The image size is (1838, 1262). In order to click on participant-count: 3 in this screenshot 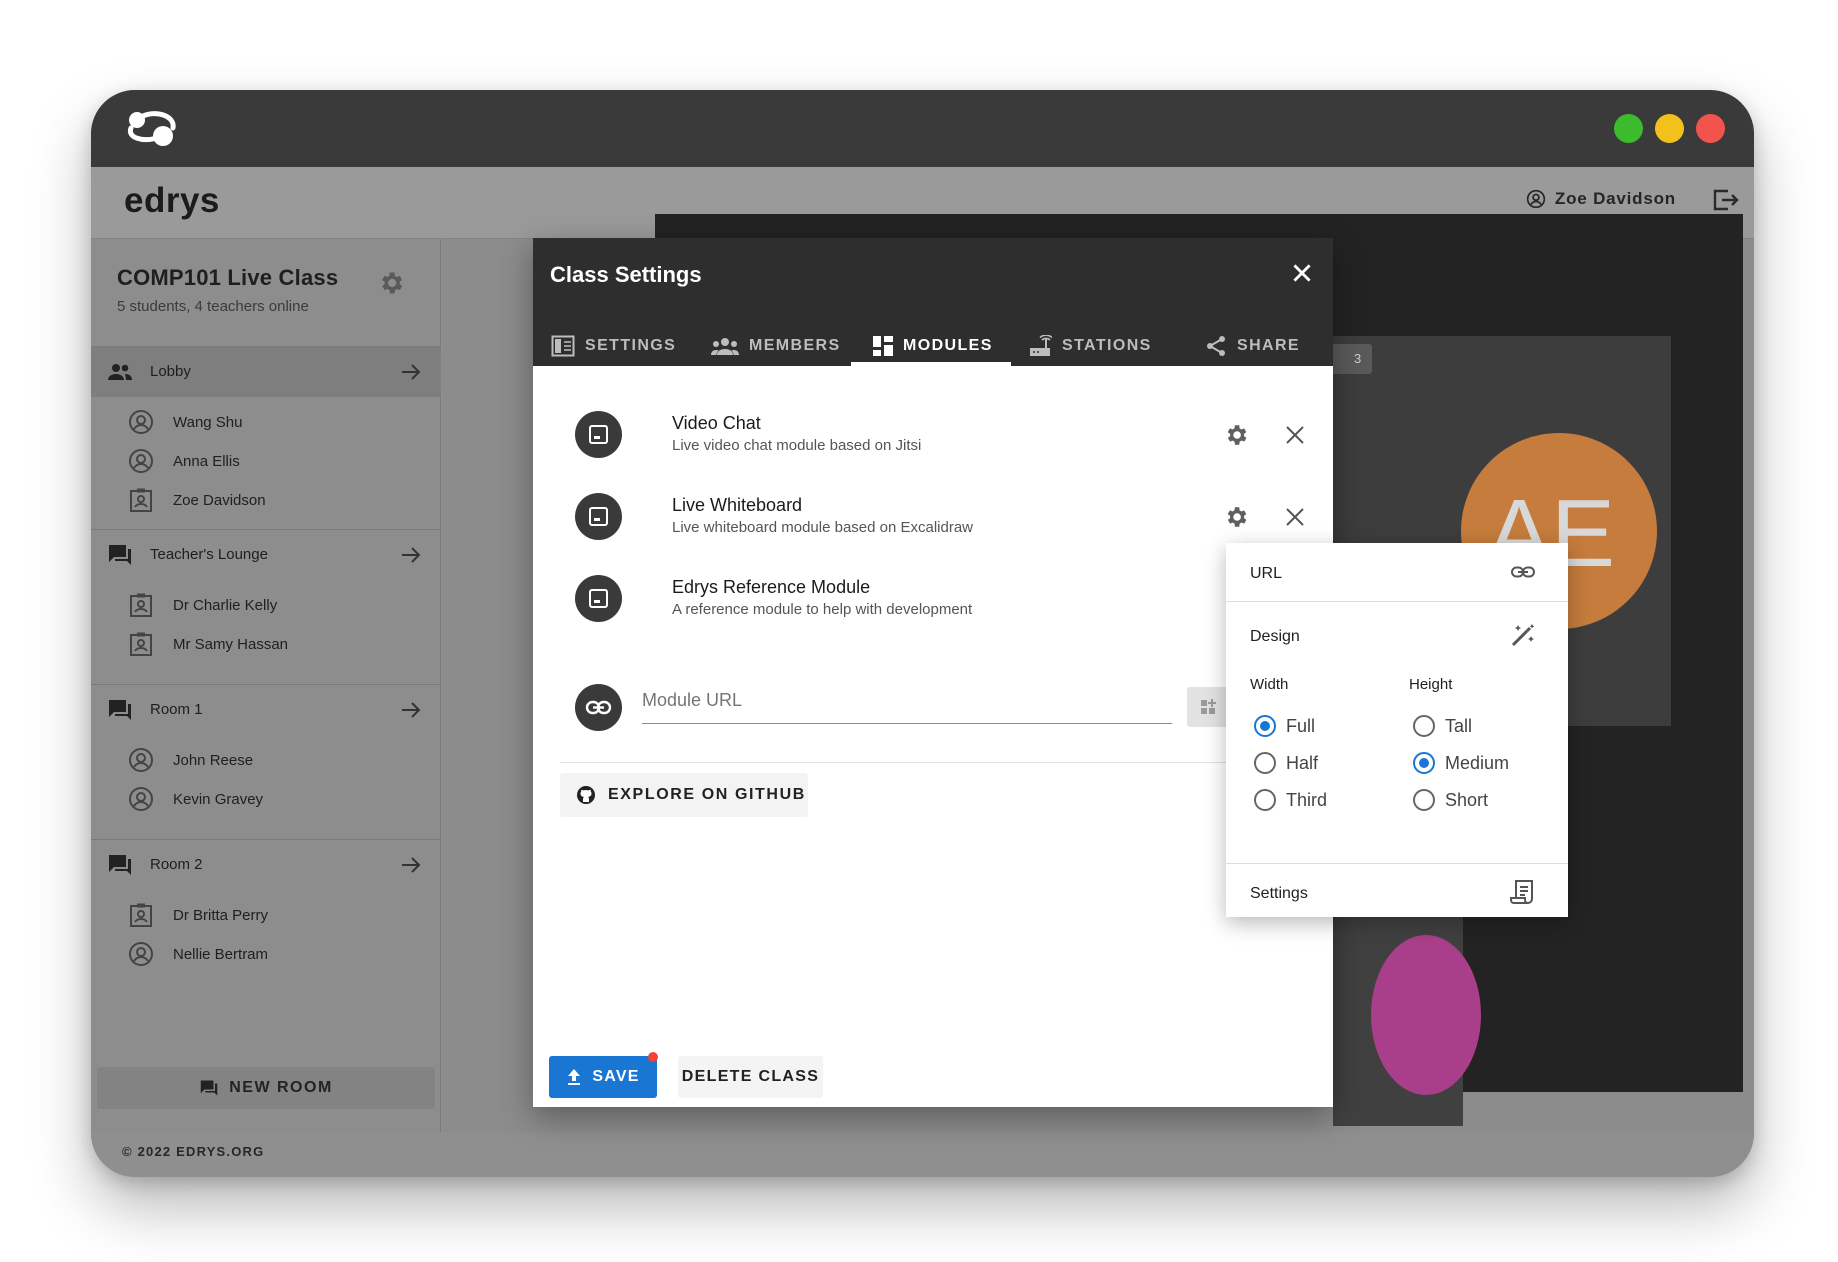, I will do `click(1358, 358)`.